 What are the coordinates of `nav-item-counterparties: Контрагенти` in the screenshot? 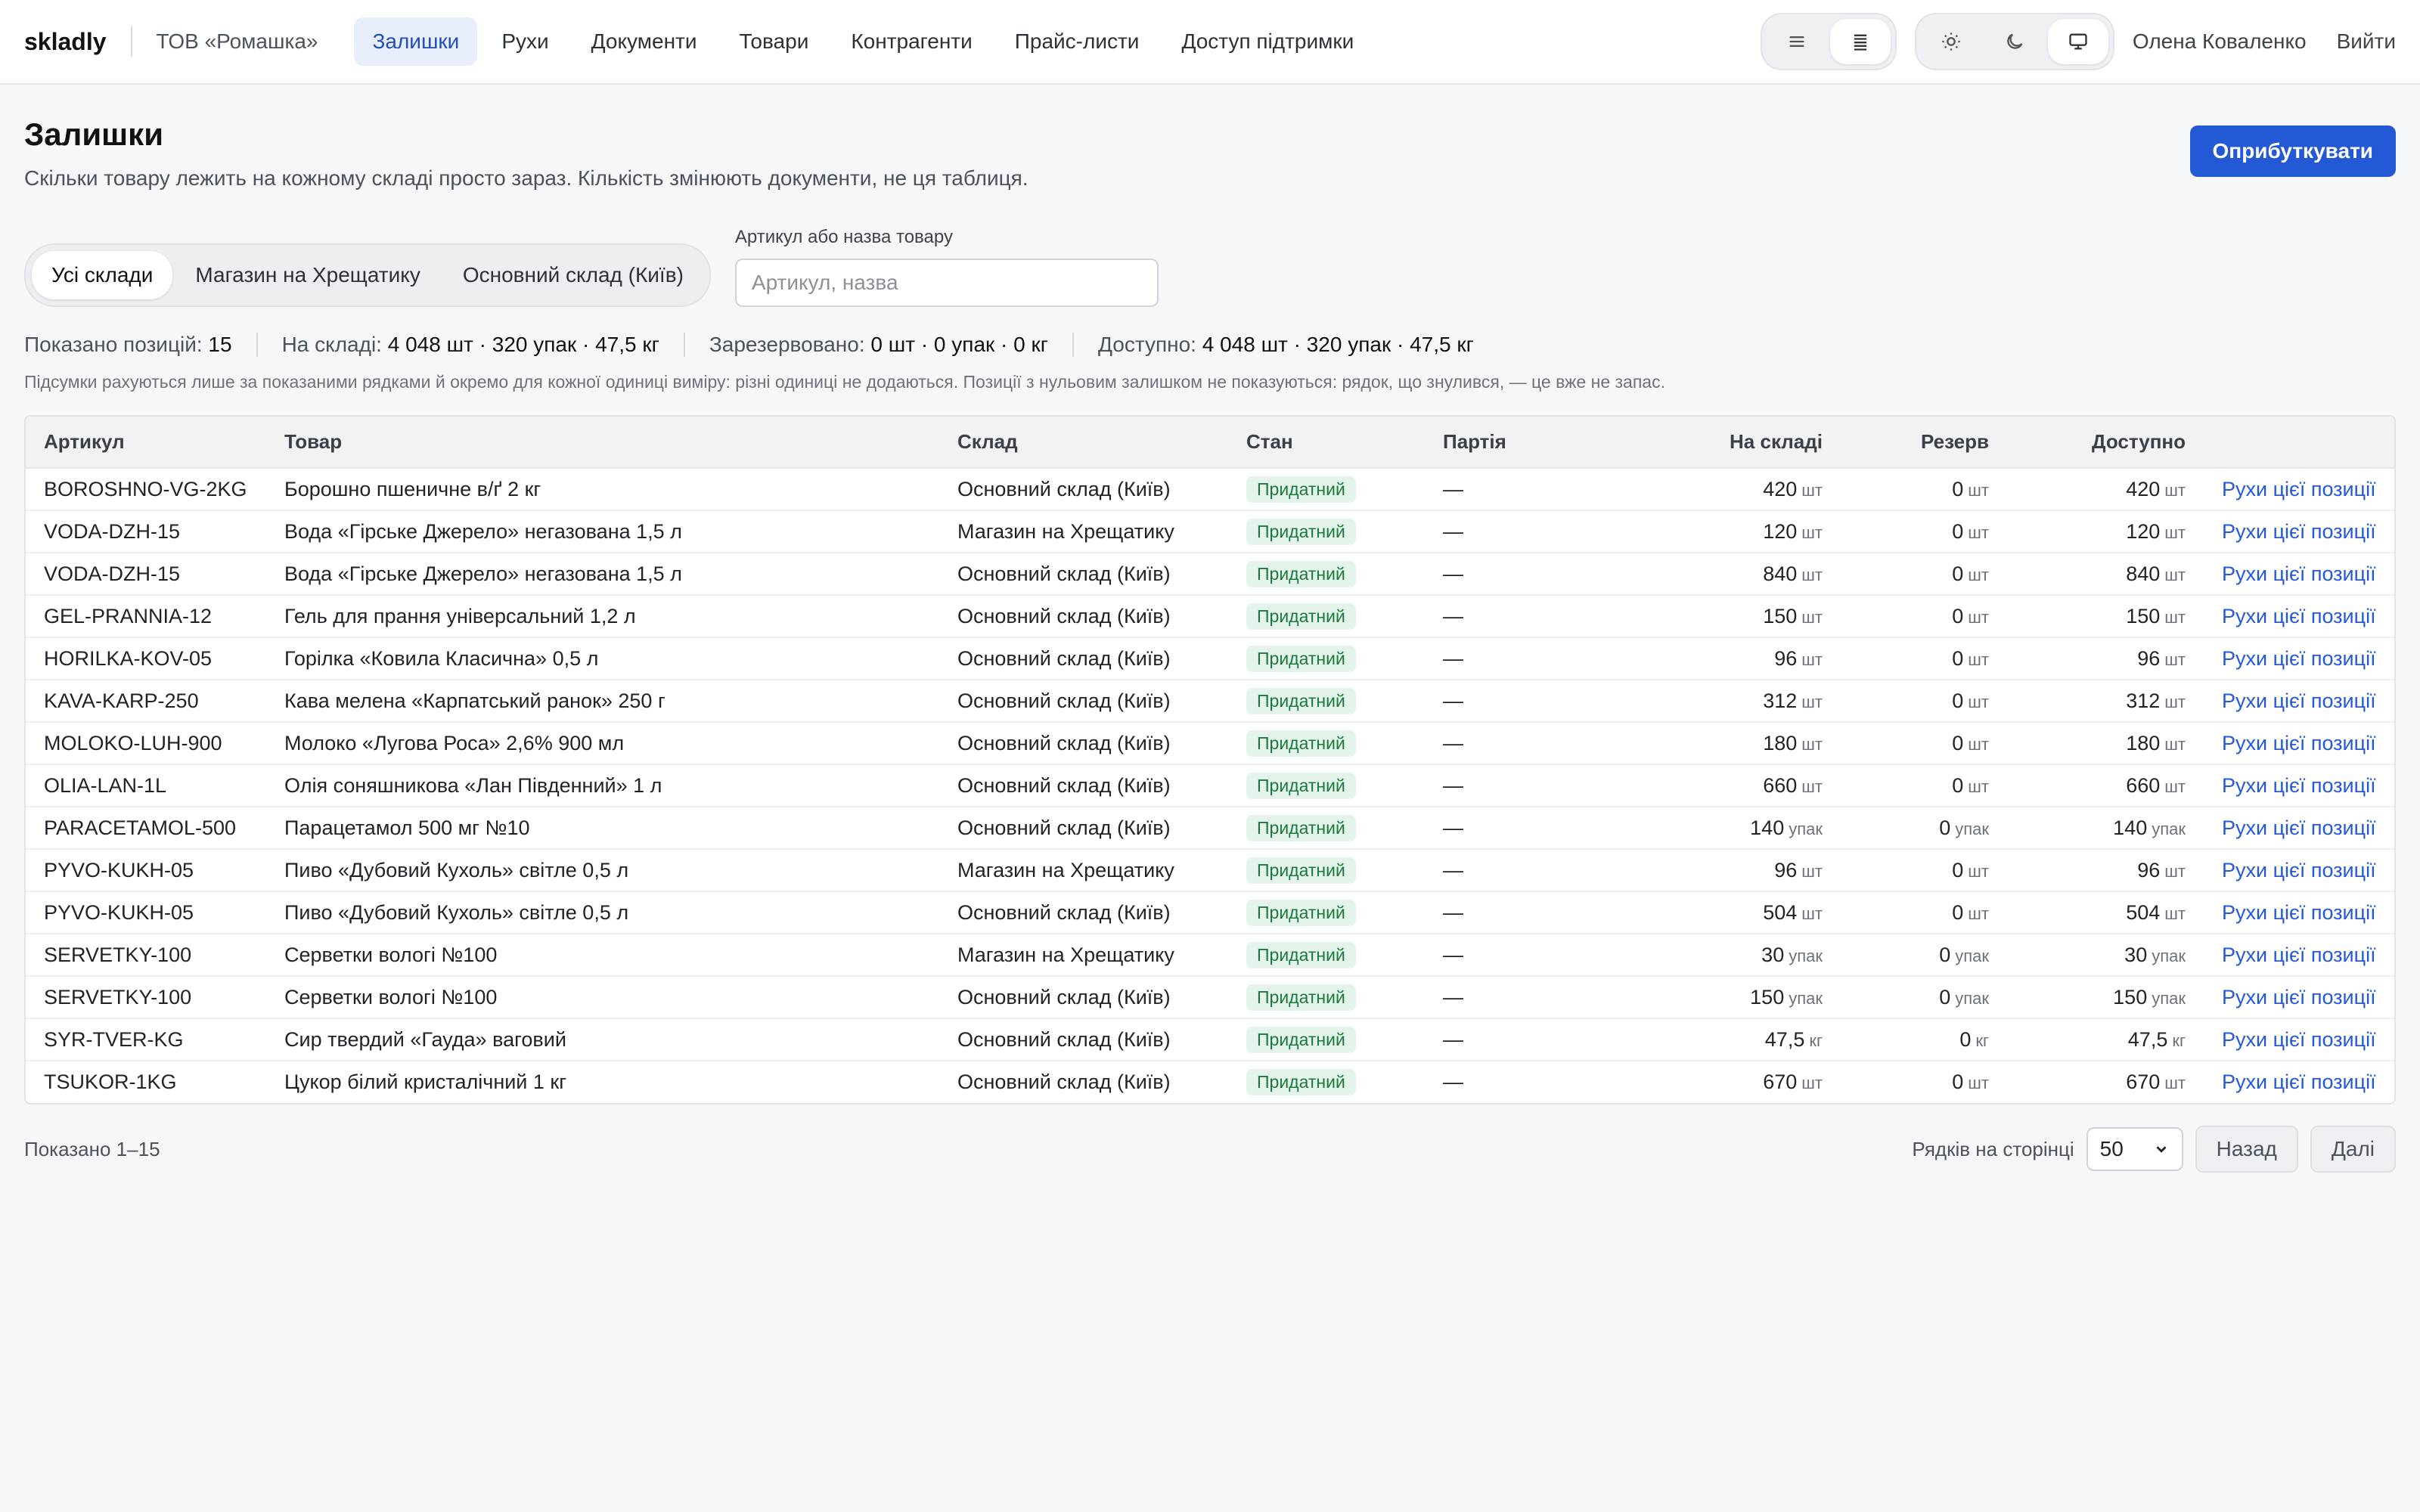 It's located at (911, 42).